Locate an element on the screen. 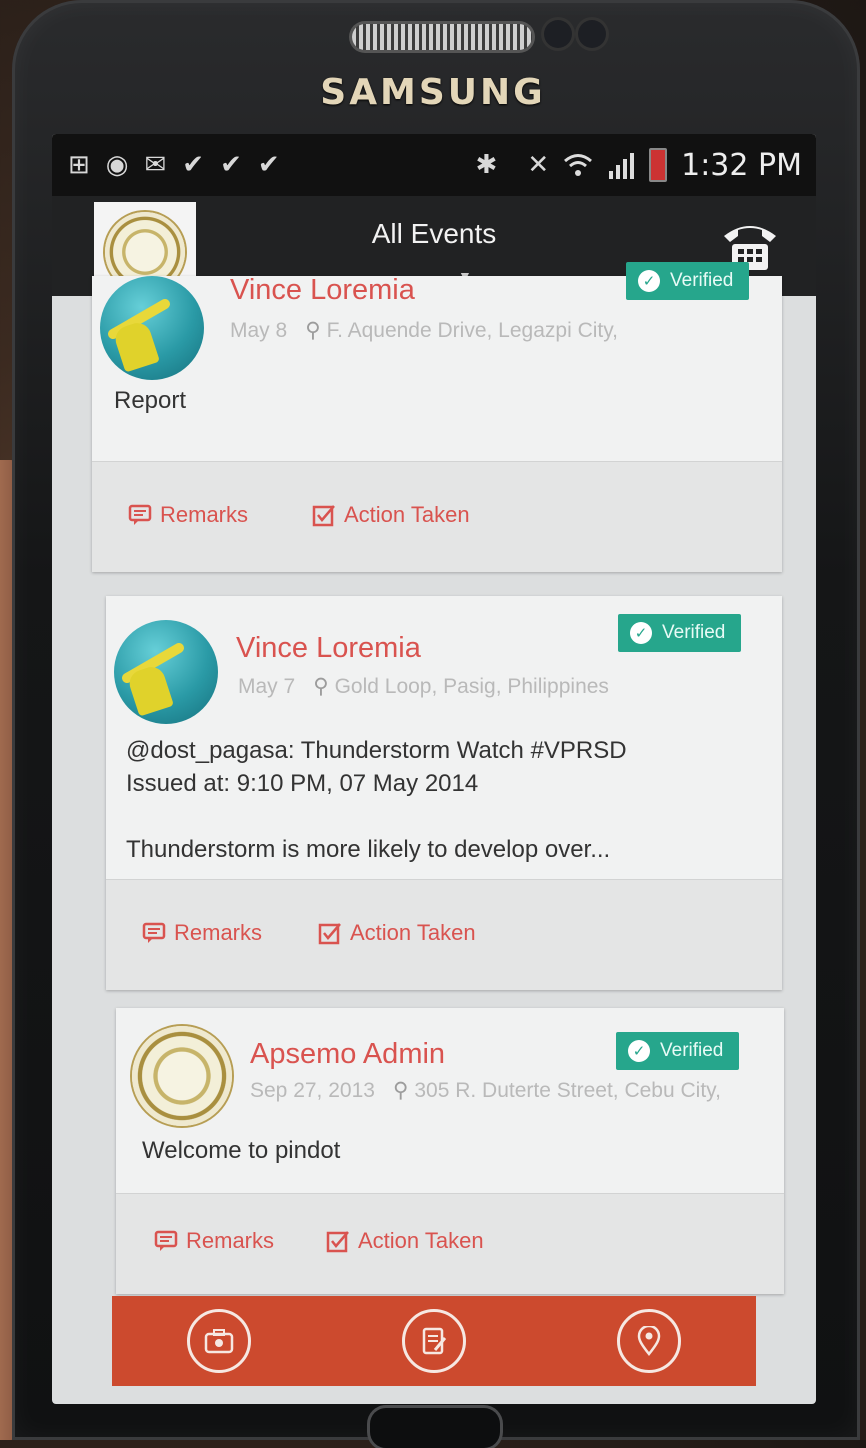 The width and height of the screenshot is (866, 1448). plus-icon: ⊞ is located at coordinates (79, 165).